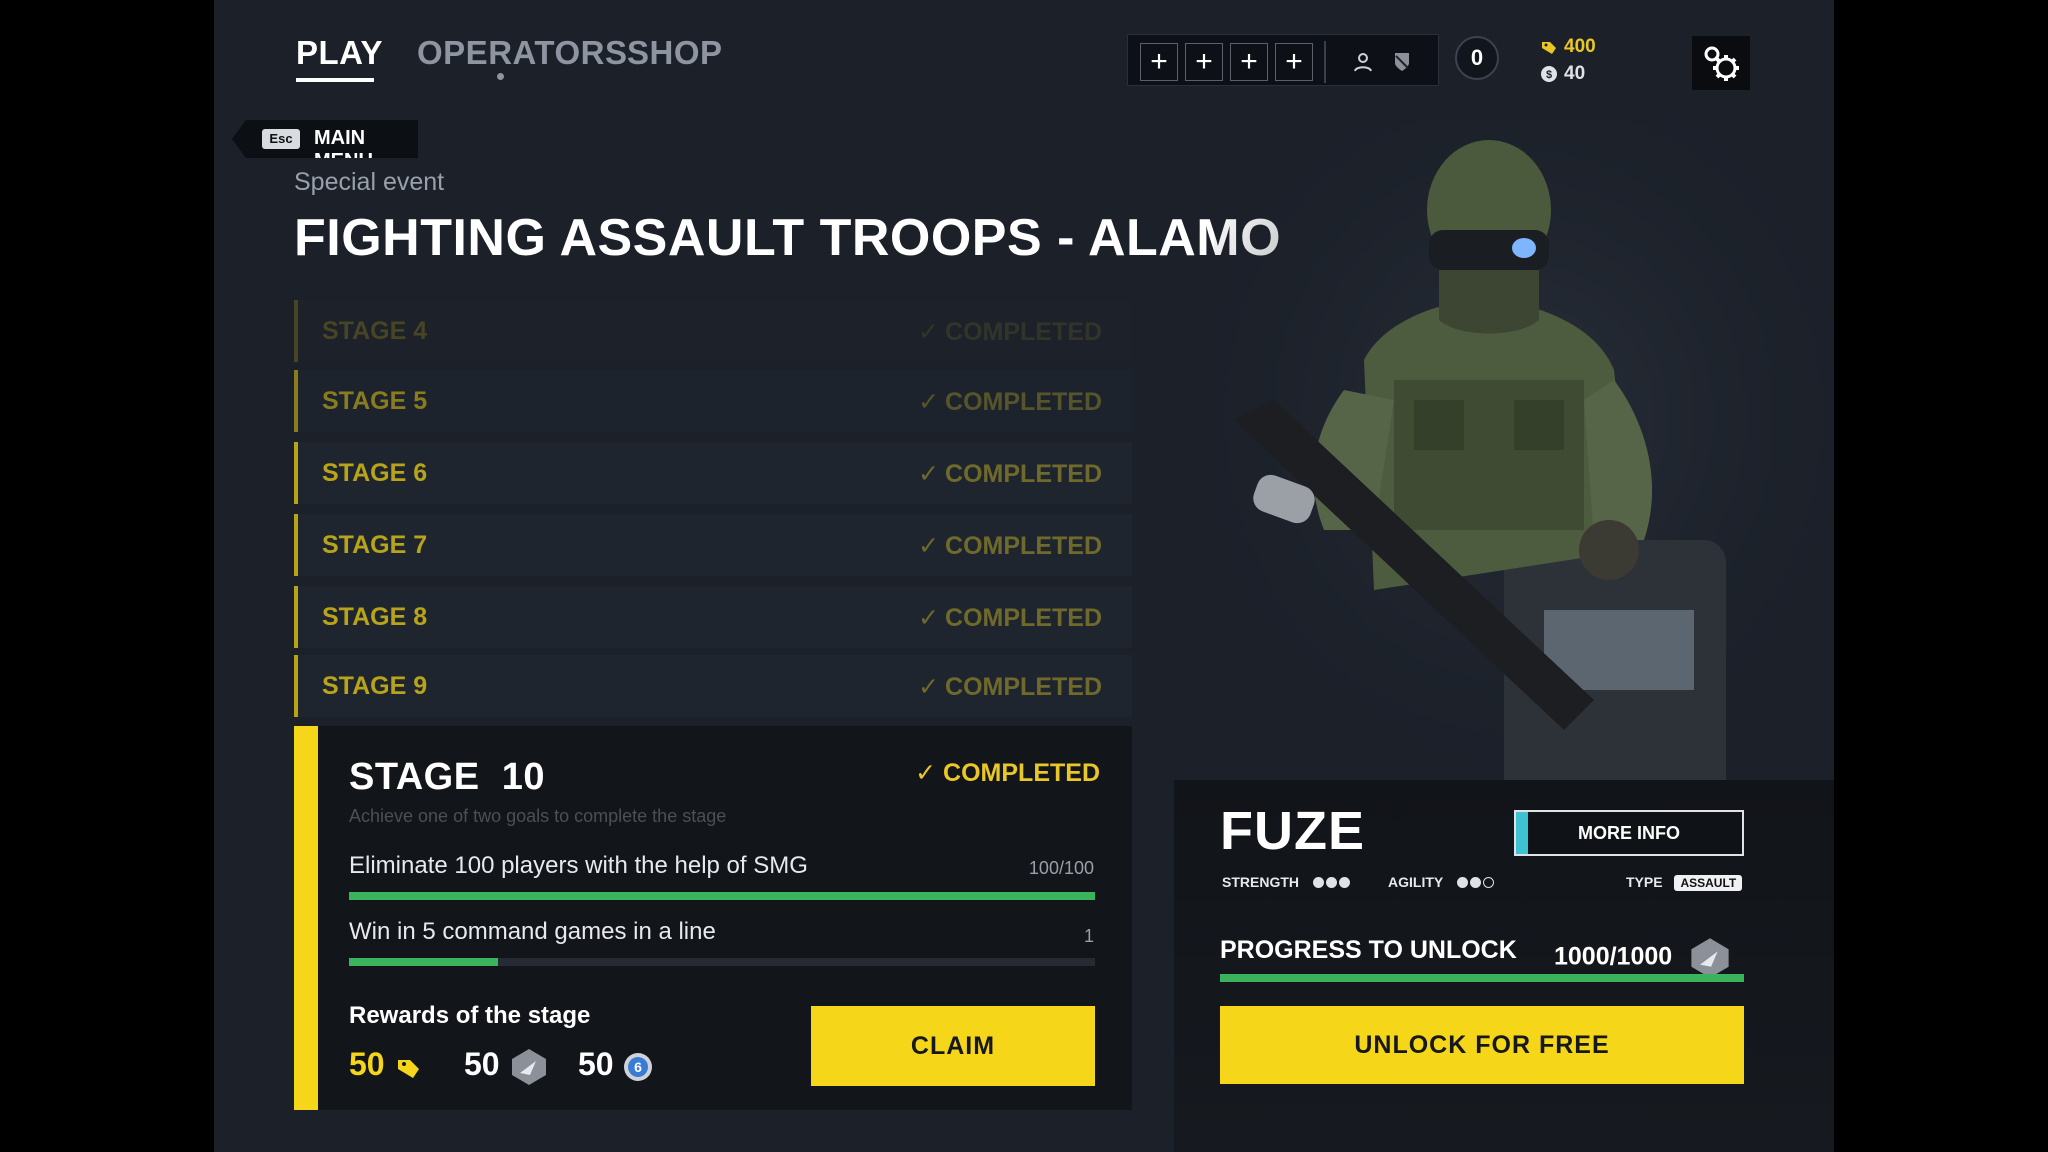  I want to click on back-label: MAIN MENU, so click(343, 149).